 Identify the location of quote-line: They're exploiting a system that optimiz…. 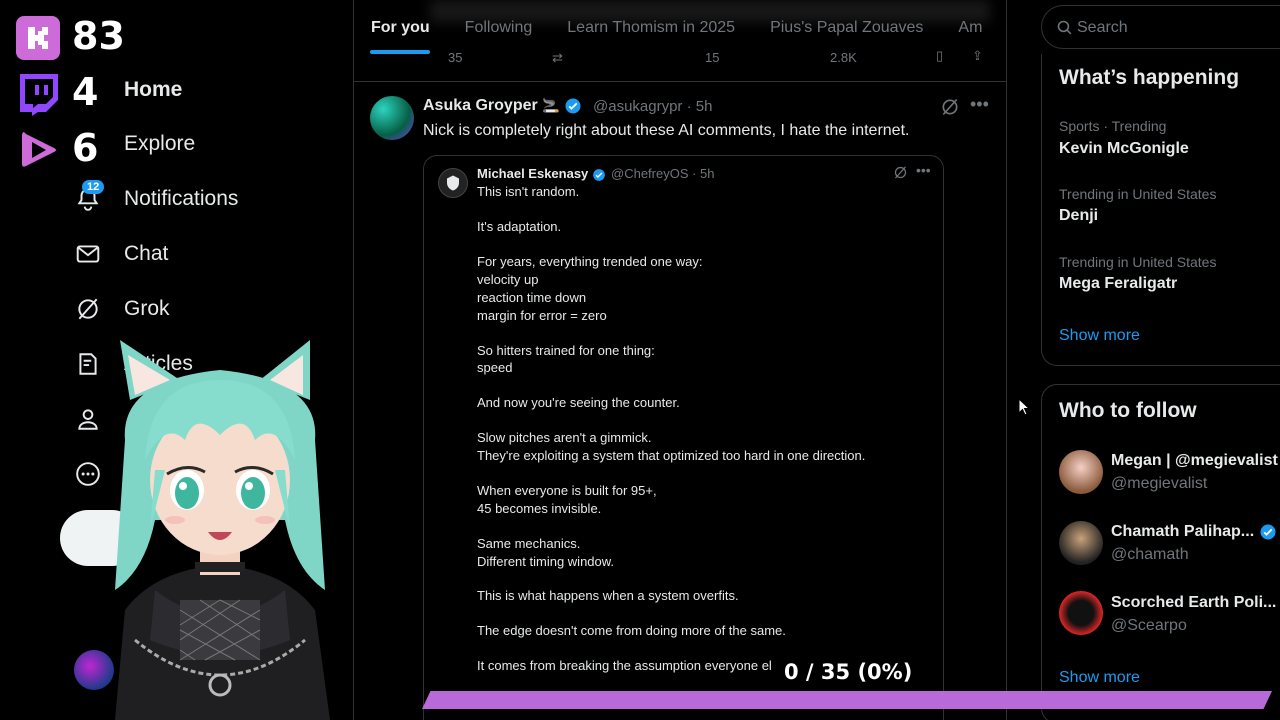
(671, 455).